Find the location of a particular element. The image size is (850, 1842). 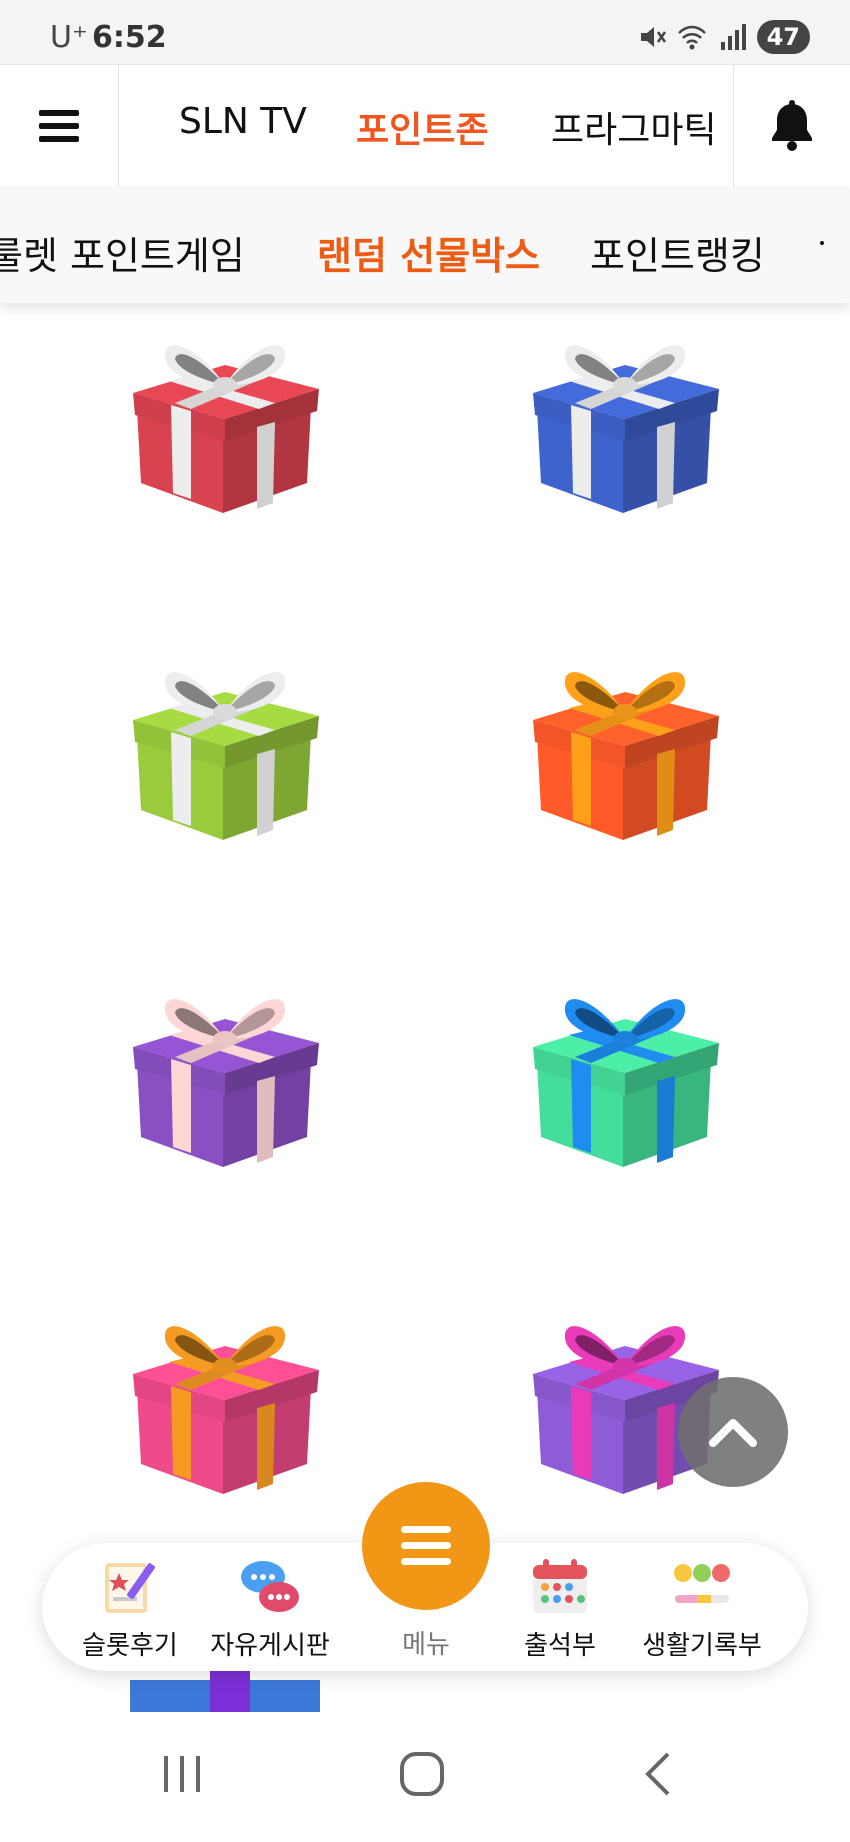

chevron-up-icon is located at coordinates (733, 1433).